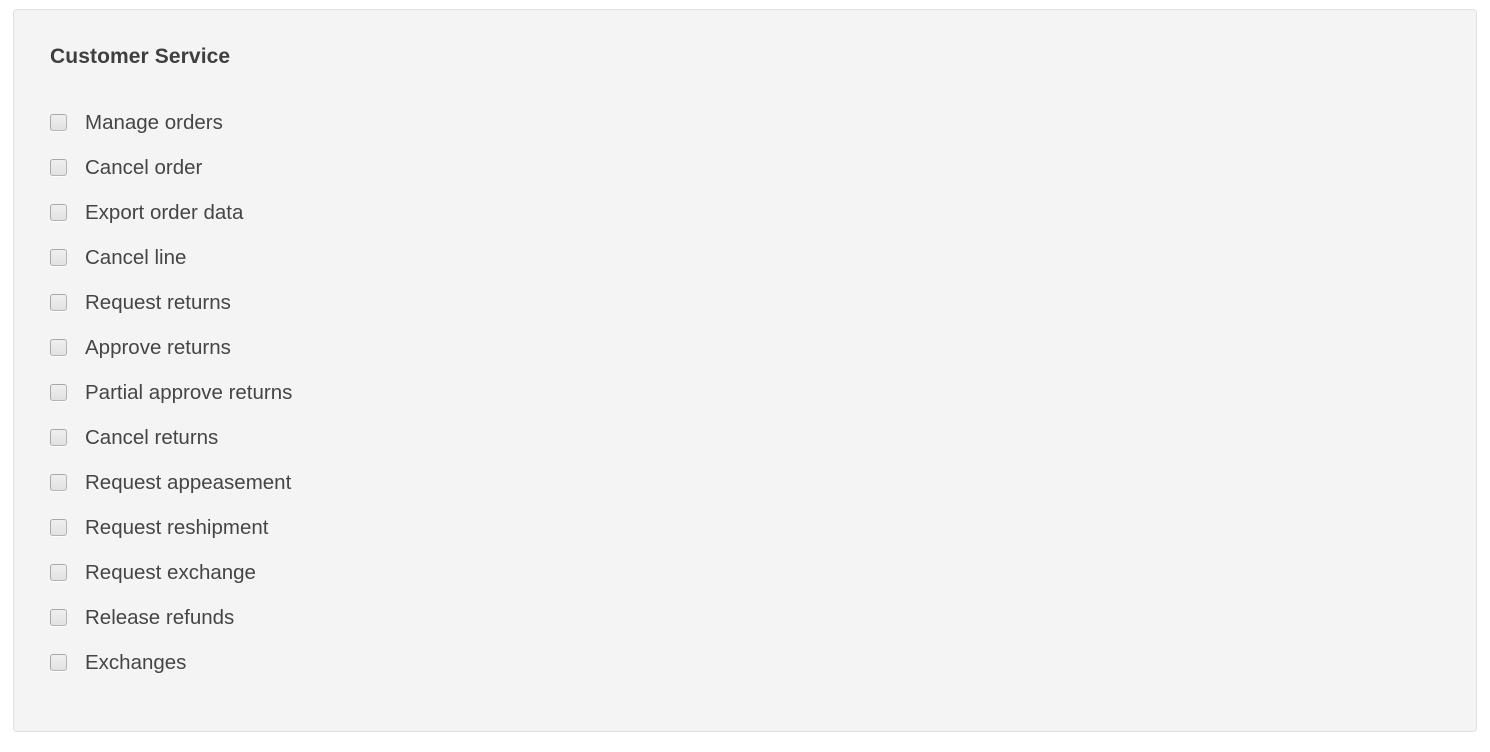 This screenshot has height=752, width=1490. Describe the element at coordinates (152, 437) in the screenshot. I see `permission-label: Cancel returns` at that location.